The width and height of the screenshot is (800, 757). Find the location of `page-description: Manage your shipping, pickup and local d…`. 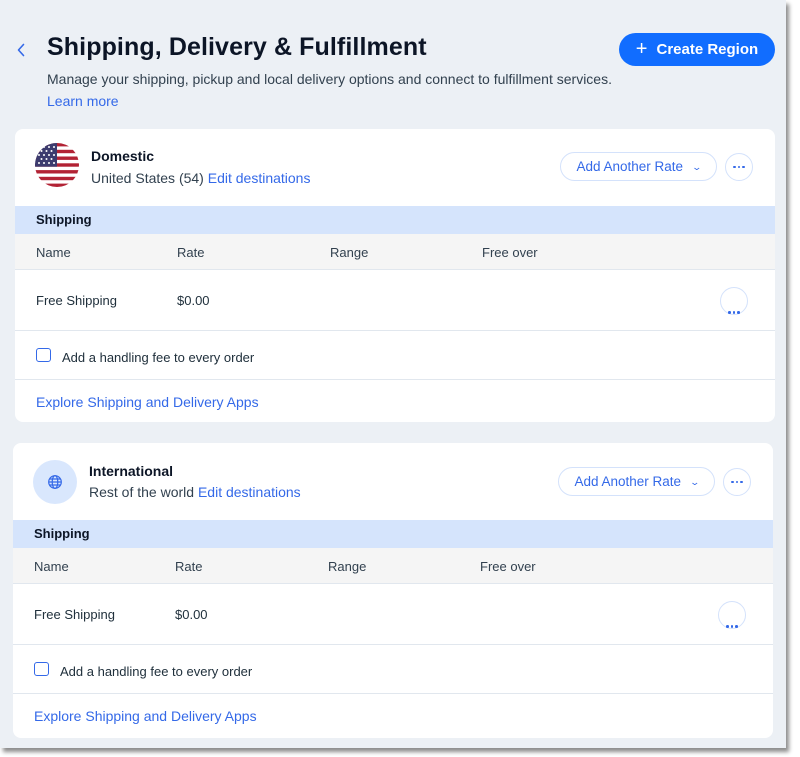

page-description: Manage your shipping, pickup and local d… is located at coordinates (332, 90).